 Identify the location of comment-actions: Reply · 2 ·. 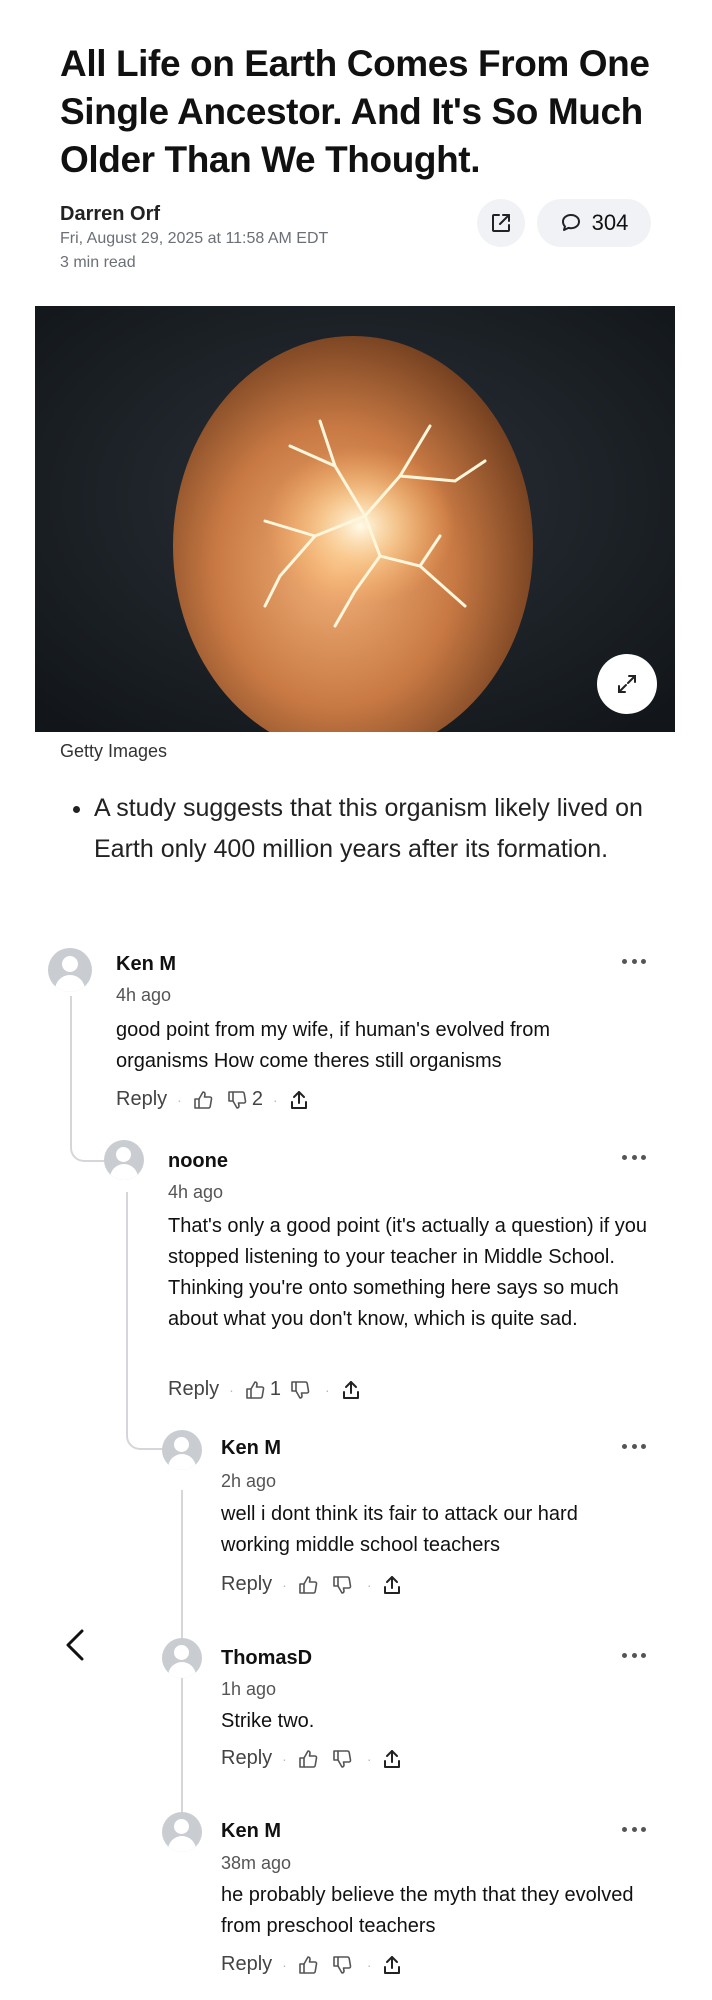
(213, 1099).